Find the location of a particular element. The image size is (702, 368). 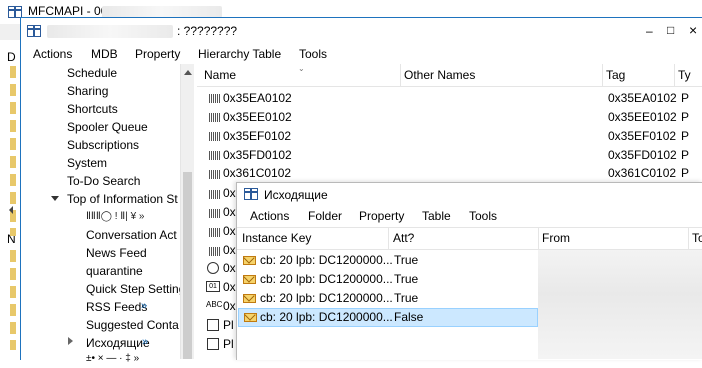

chevron-right-icon: » is located at coordinates (144, 306).